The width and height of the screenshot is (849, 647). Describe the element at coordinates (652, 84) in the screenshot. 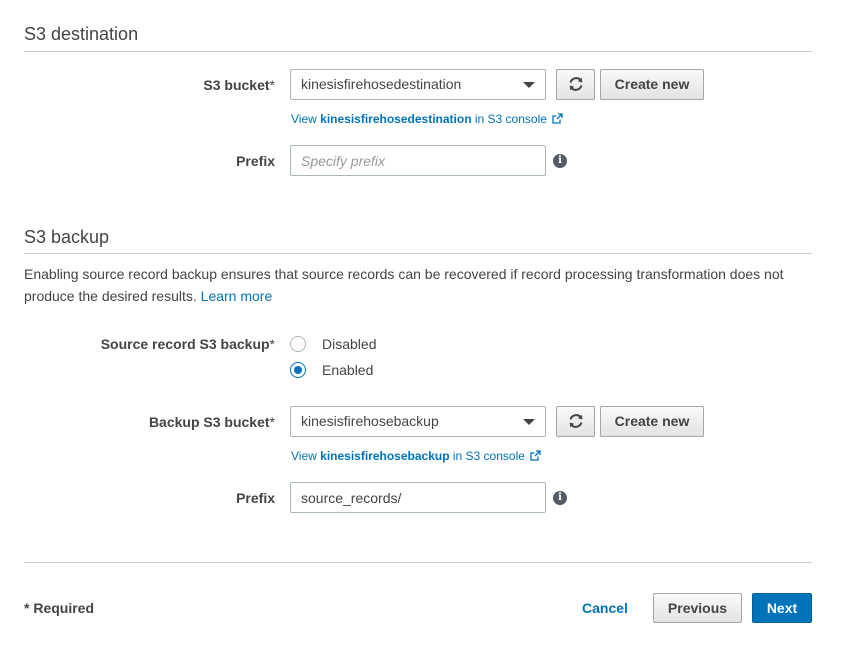

I see `create-new-bucket-button: Create new` at that location.